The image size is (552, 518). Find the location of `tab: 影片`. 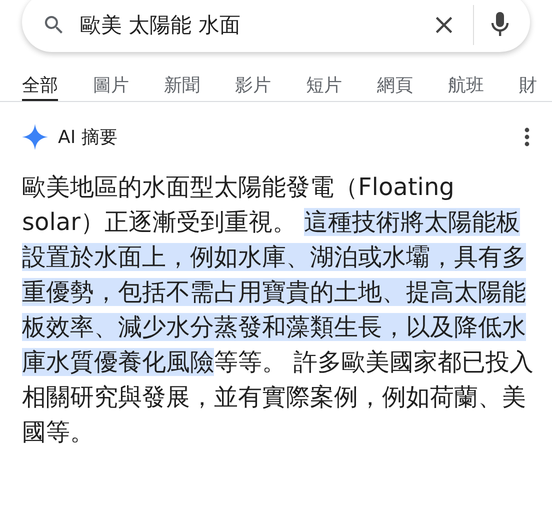

tab: 影片 is located at coordinates (253, 85).